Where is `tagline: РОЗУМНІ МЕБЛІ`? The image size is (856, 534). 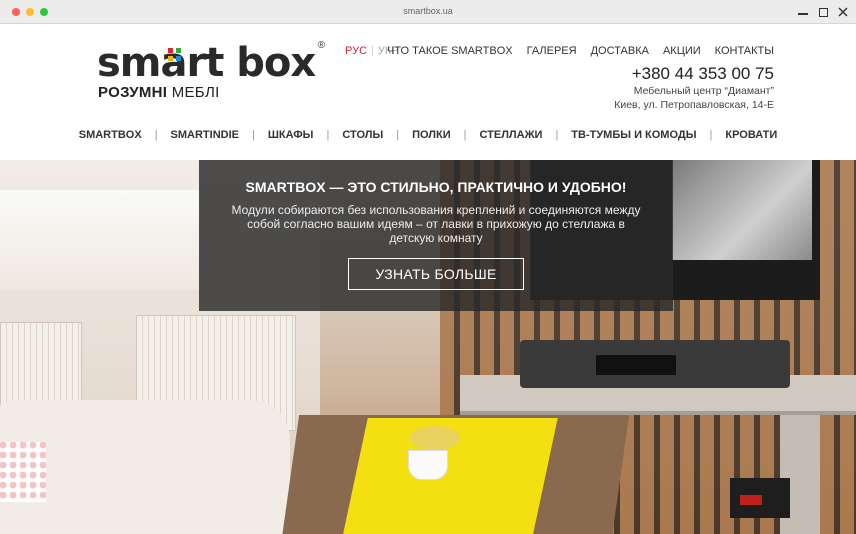
tagline: РОЗУМНІ МЕБЛІ is located at coordinates (159, 92).